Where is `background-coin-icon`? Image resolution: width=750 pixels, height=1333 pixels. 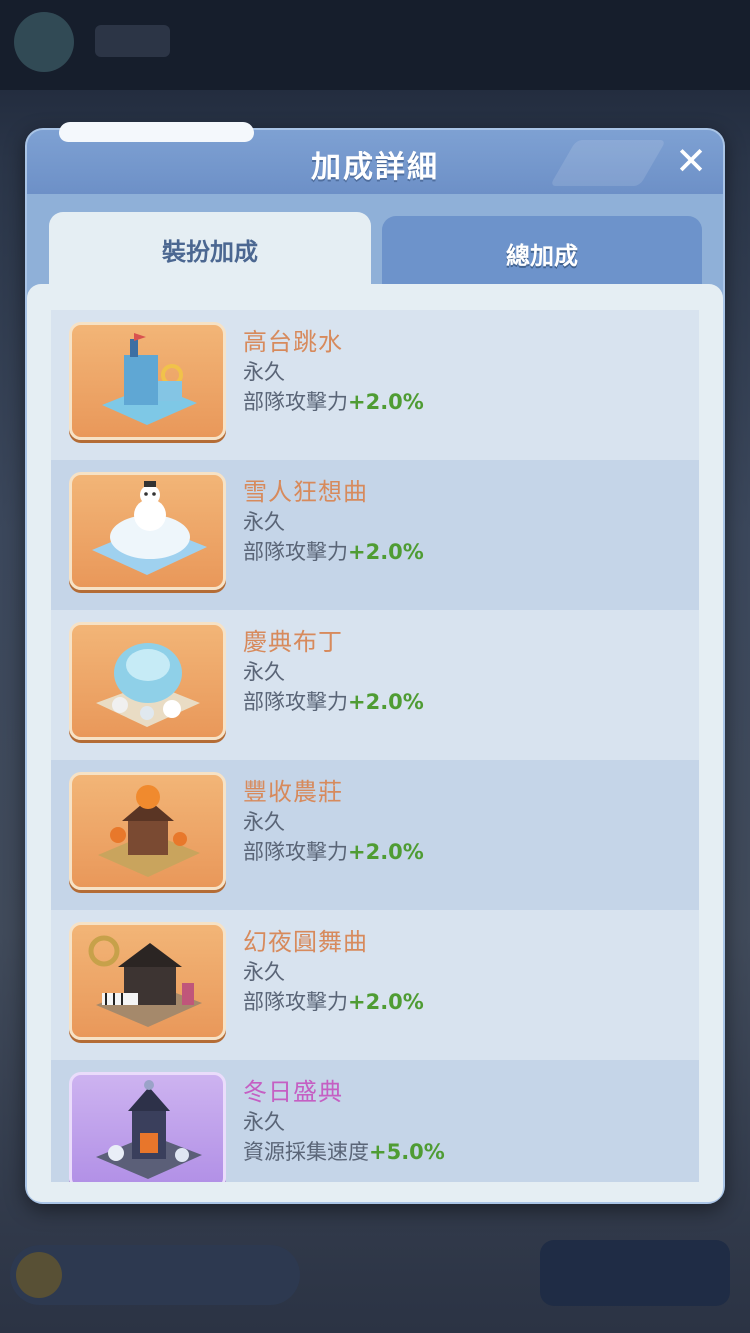 background-coin-icon is located at coordinates (39, 1275).